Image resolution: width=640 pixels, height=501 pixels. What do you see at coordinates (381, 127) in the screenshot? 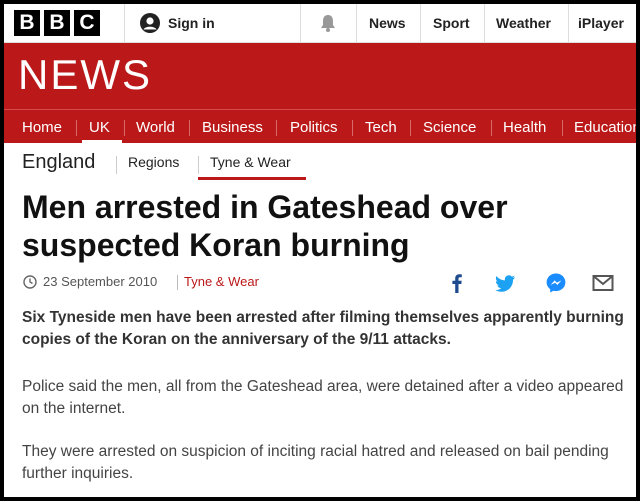
I see `nav-item-tech: Tech` at bounding box center [381, 127].